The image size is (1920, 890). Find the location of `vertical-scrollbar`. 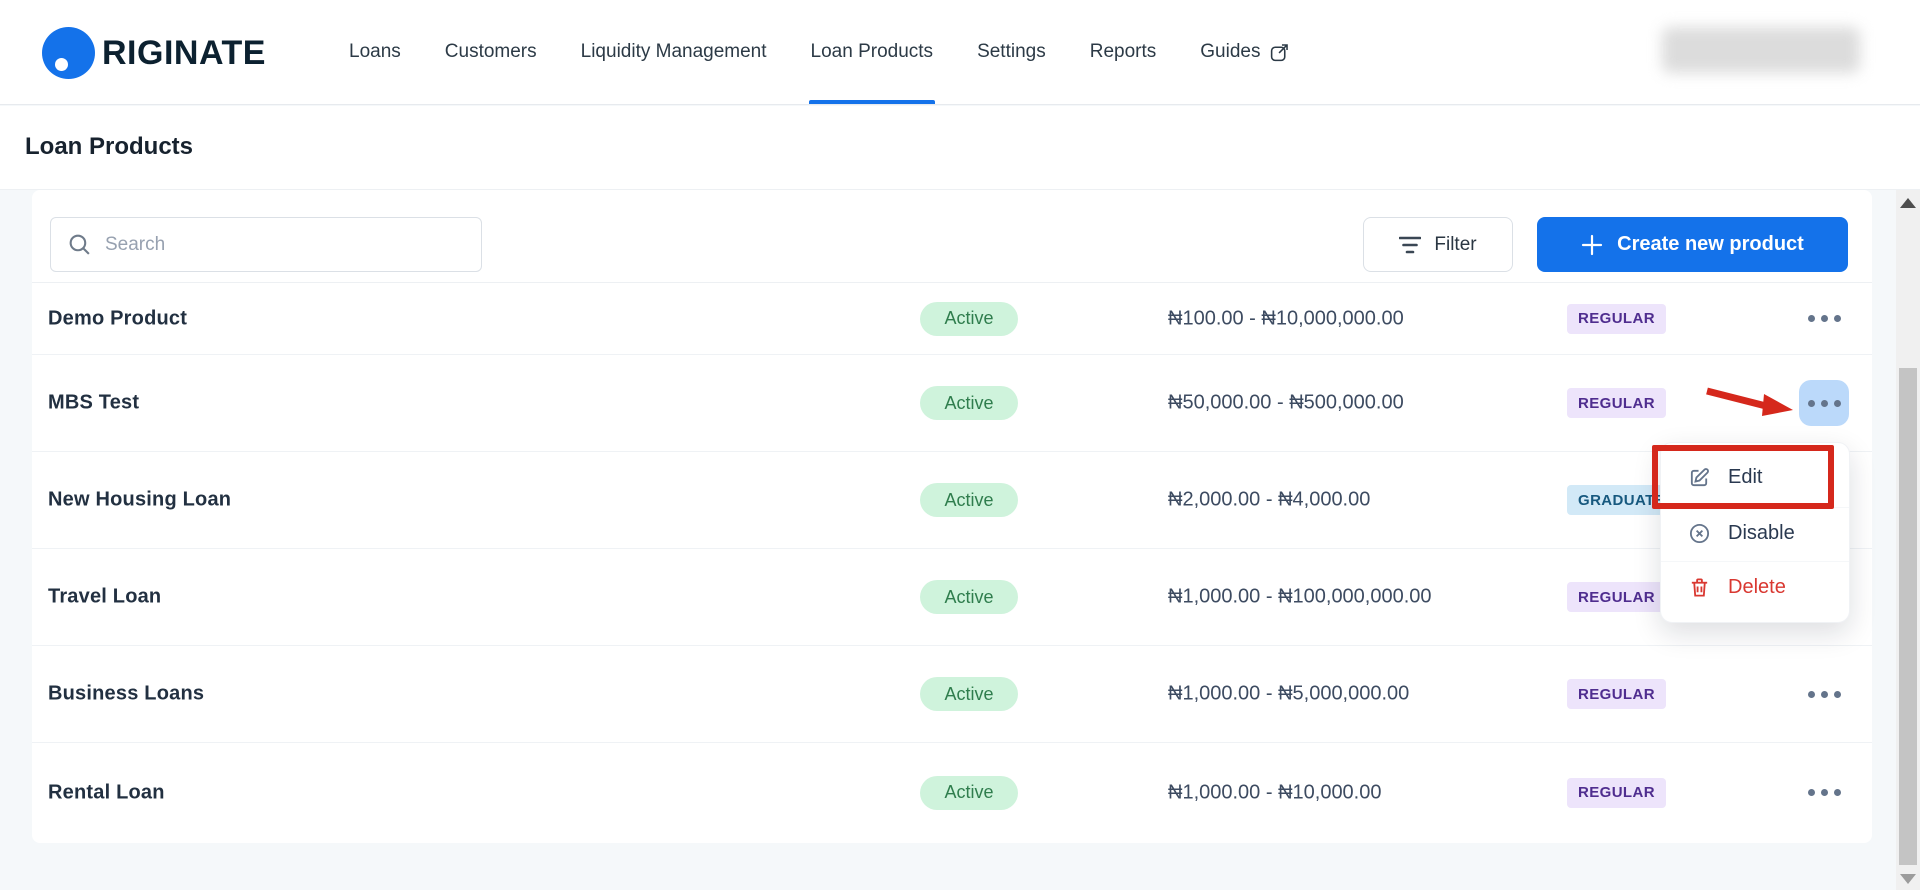

vertical-scrollbar is located at coordinates (1908, 540).